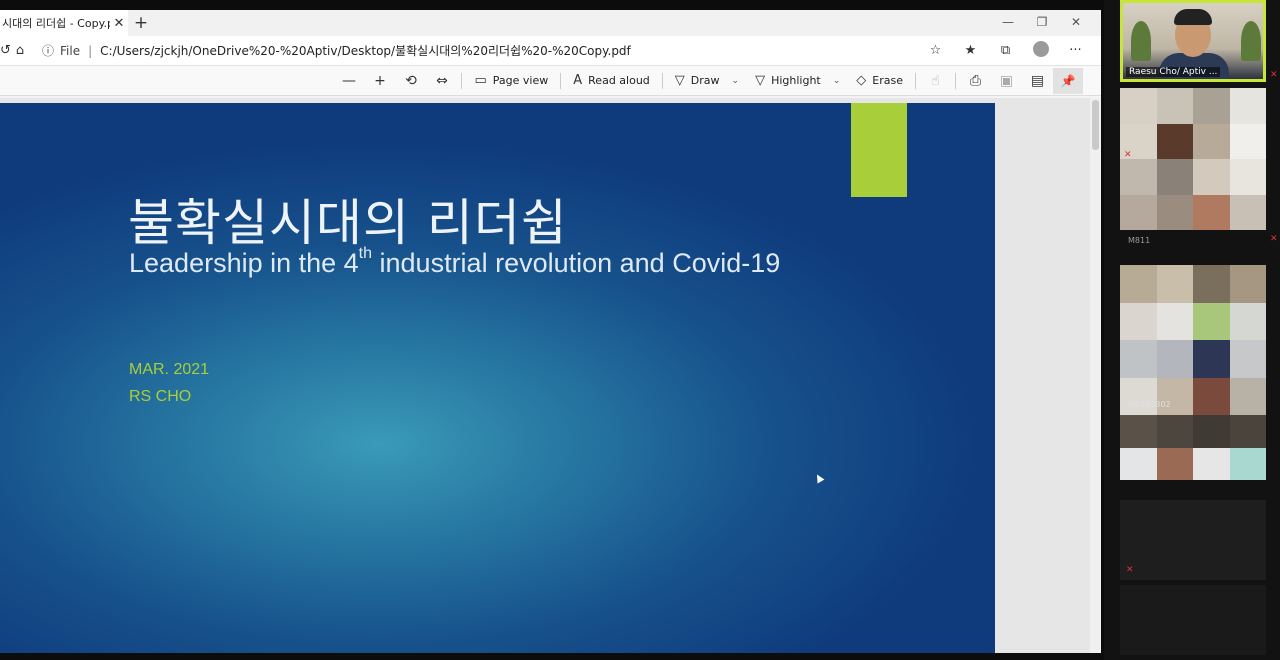 The height and width of the screenshot is (660, 1280). Describe the element at coordinates (56, 23) in the screenshot. I see `tab-title: 시대의 리더쉽 - Copy.pdf` at that location.